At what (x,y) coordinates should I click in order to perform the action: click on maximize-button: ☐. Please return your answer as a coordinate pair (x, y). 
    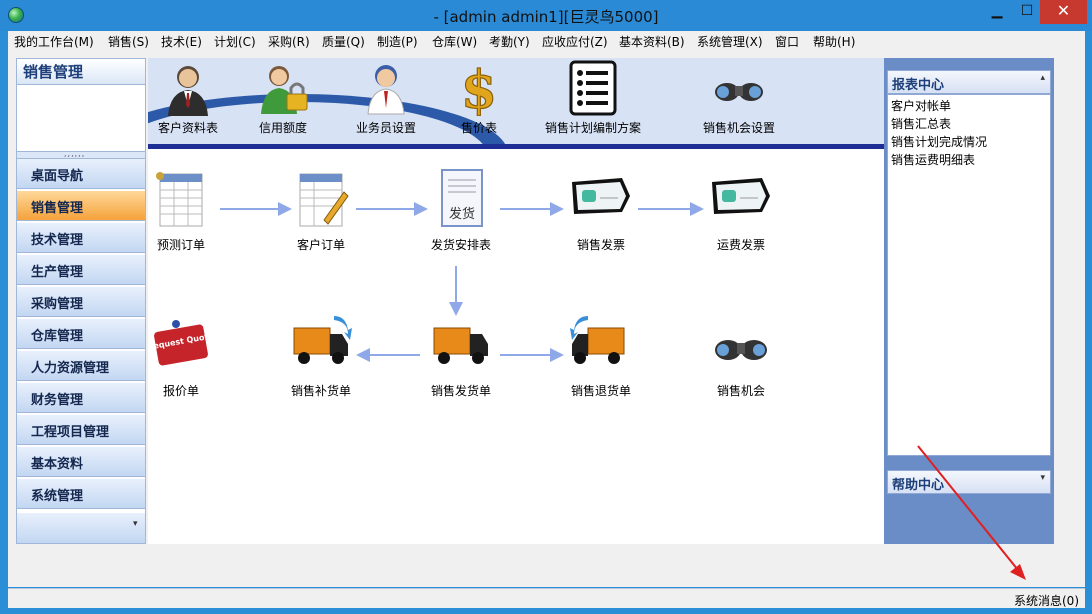
    Looking at the image, I should click on (1027, 12).